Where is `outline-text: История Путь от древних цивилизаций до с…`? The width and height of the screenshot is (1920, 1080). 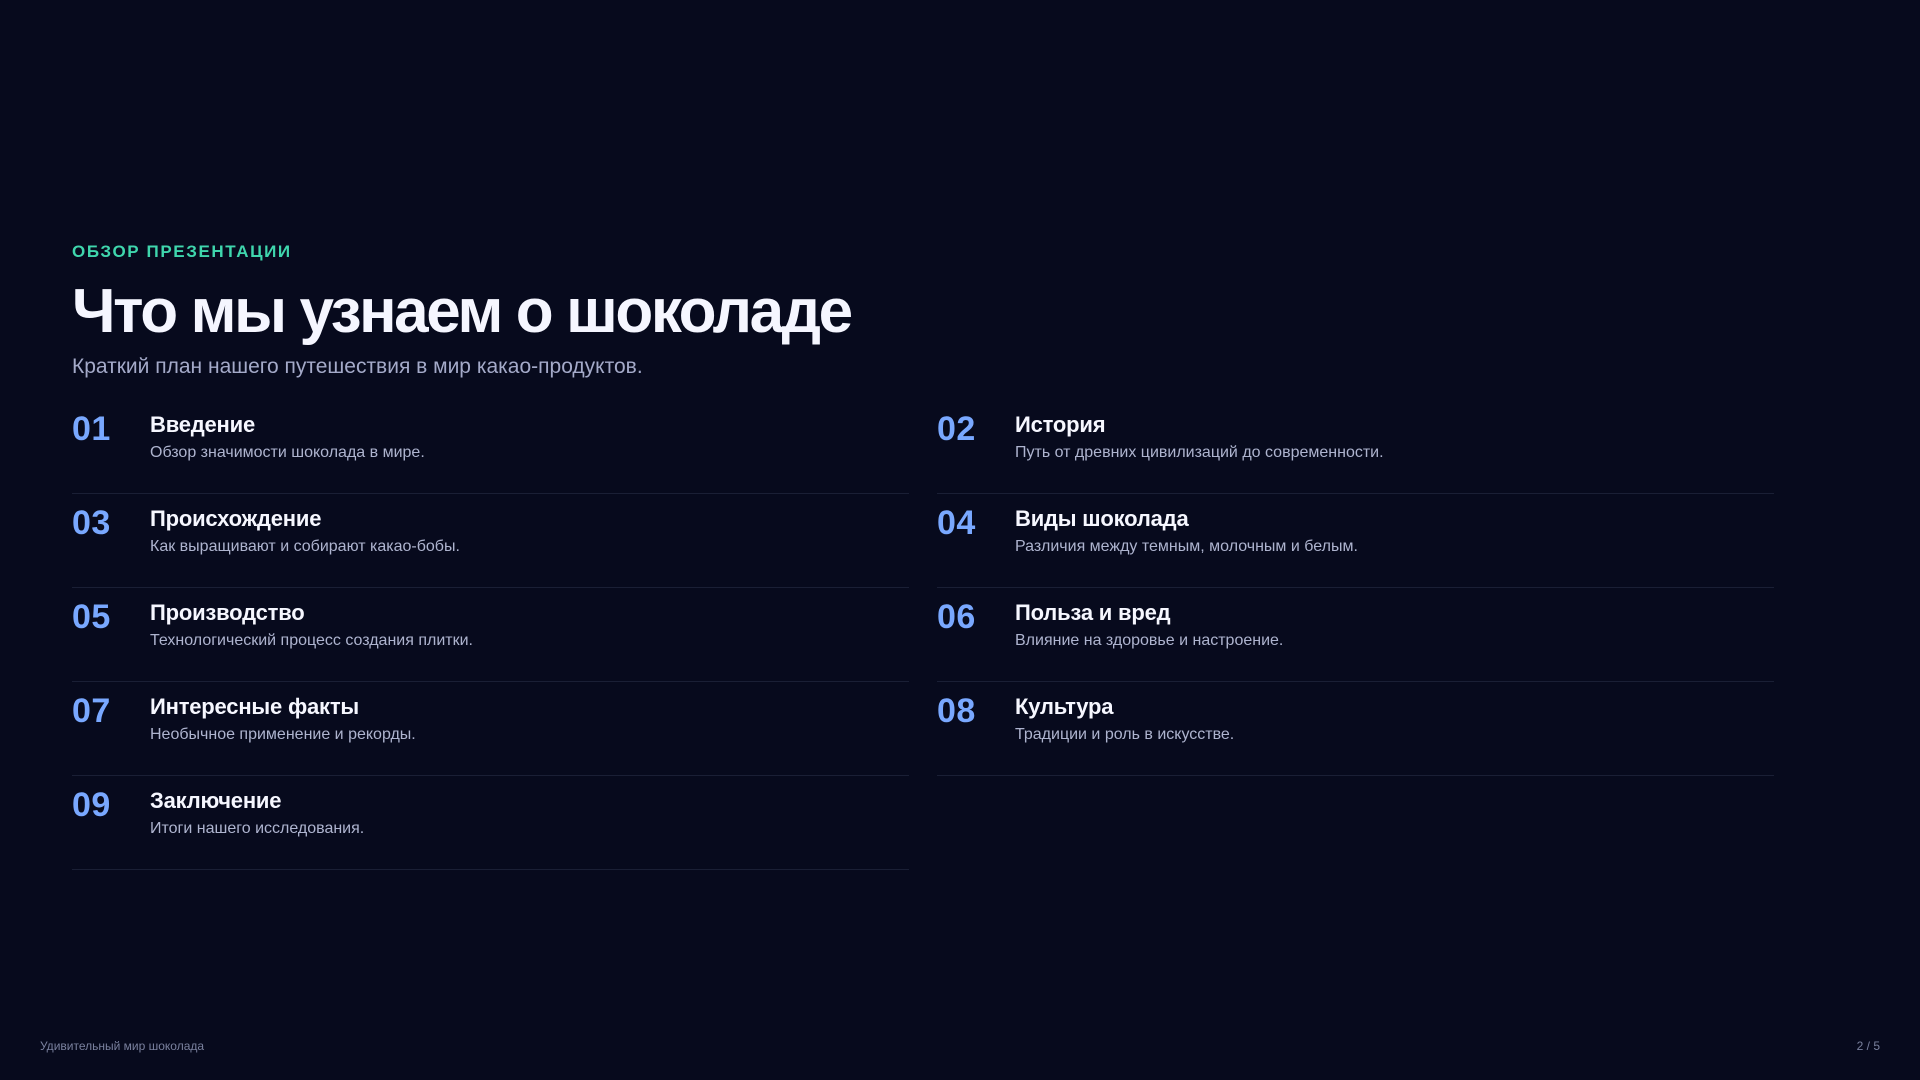
outline-text: История Путь от древних цивилизаций до с… is located at coordinates (1199, 432).